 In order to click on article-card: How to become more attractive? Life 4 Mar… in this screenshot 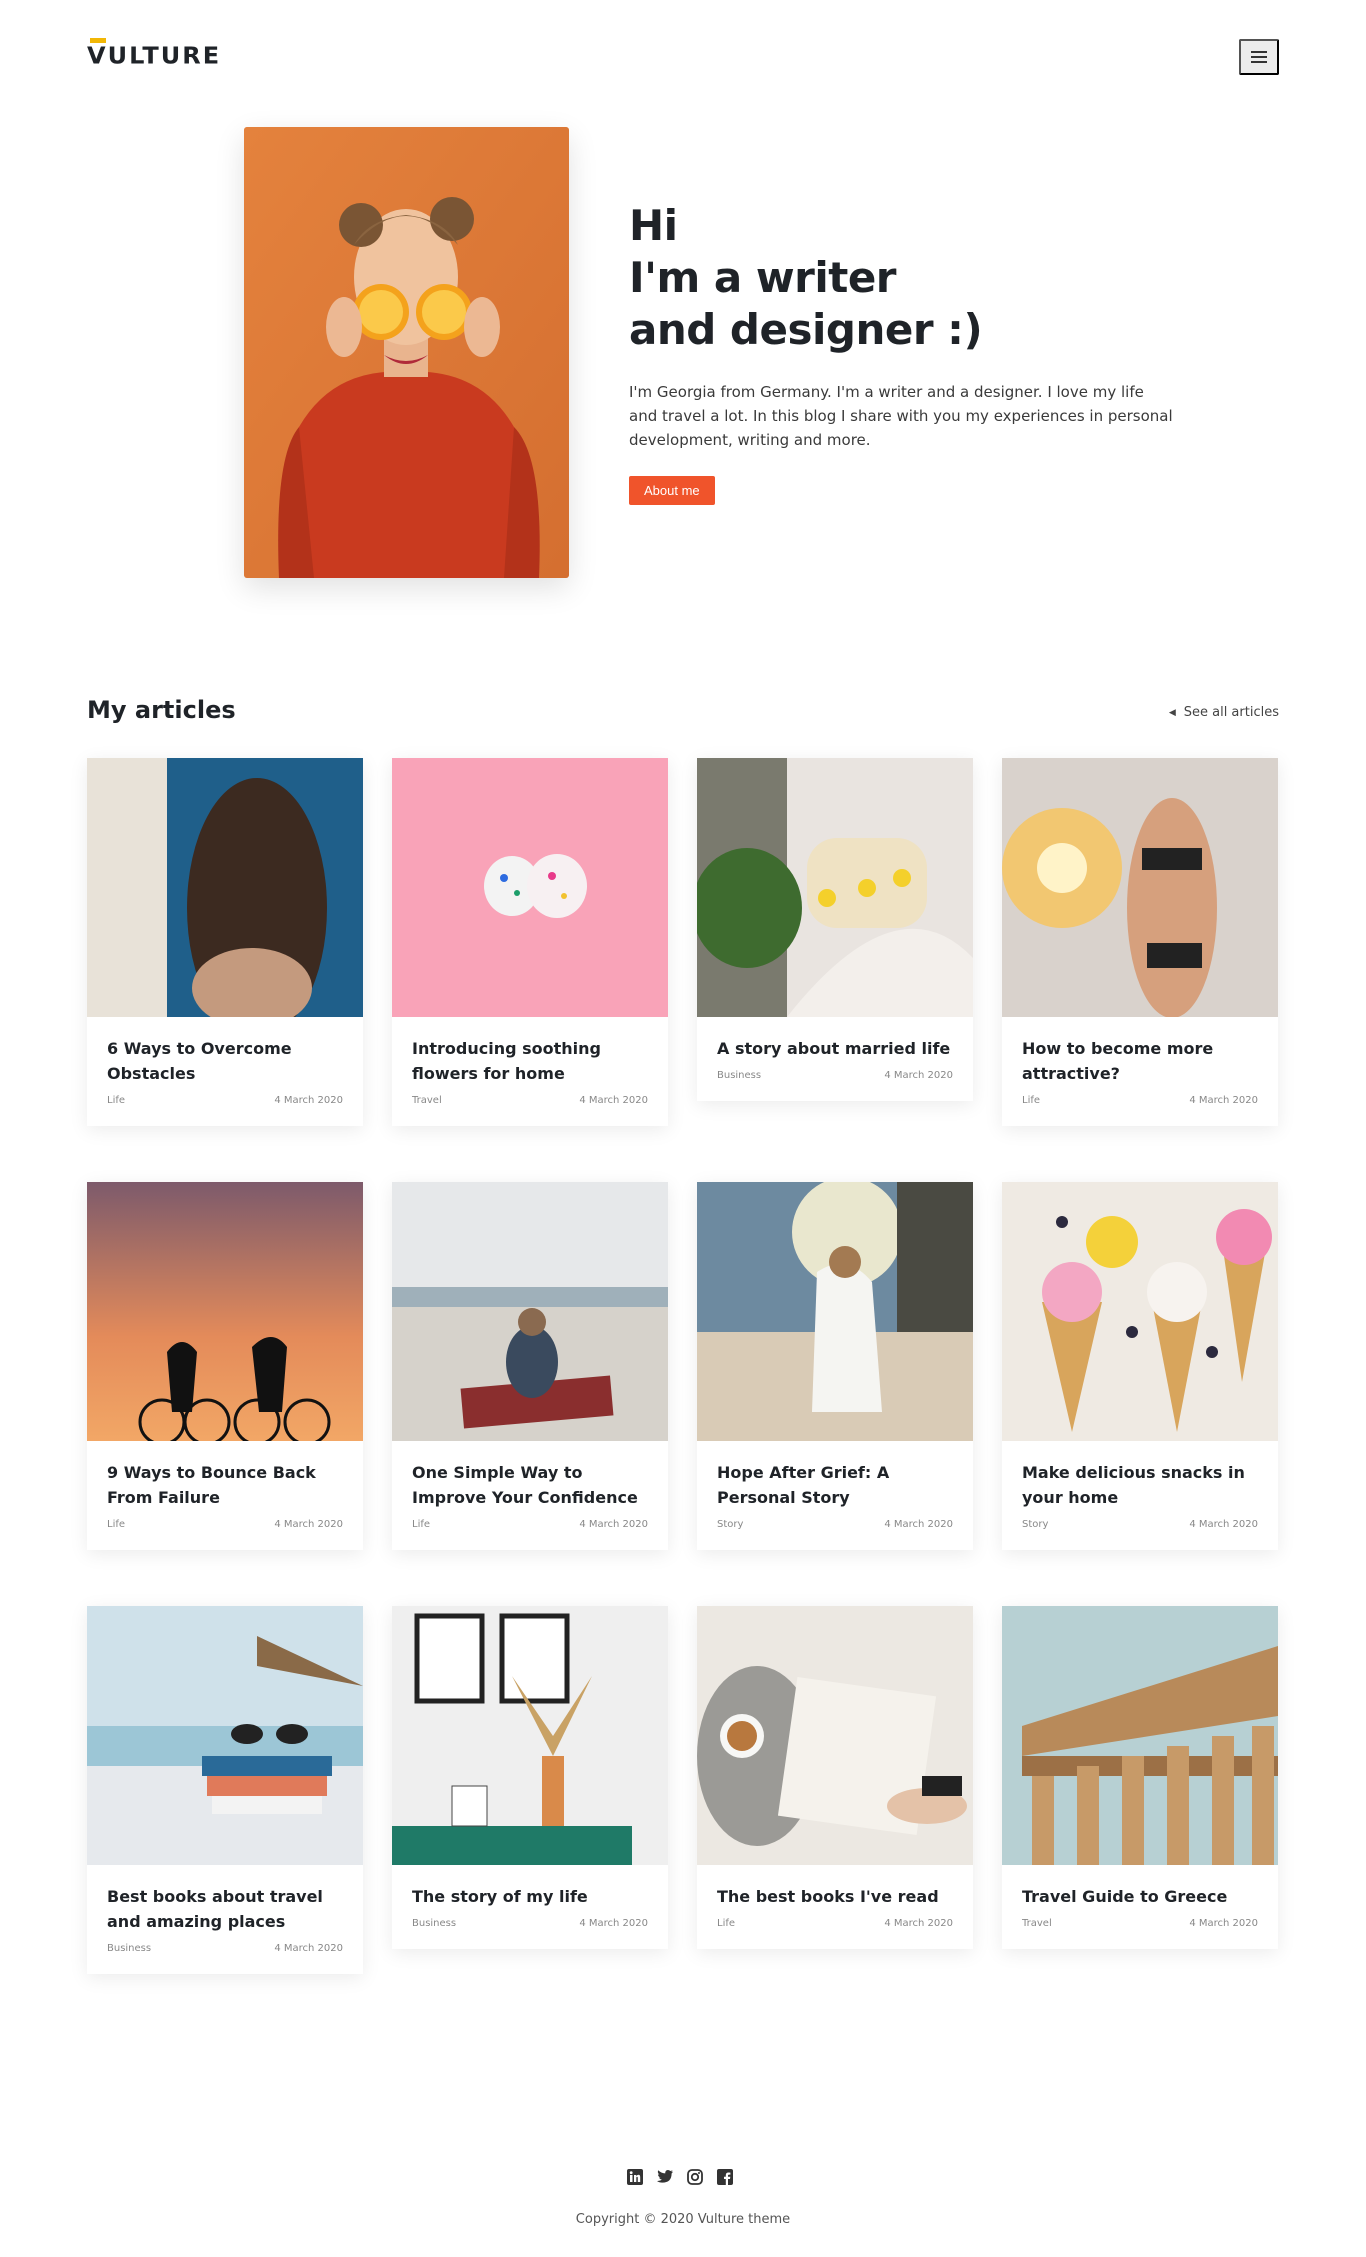, I will do `click(1140, 942)`.